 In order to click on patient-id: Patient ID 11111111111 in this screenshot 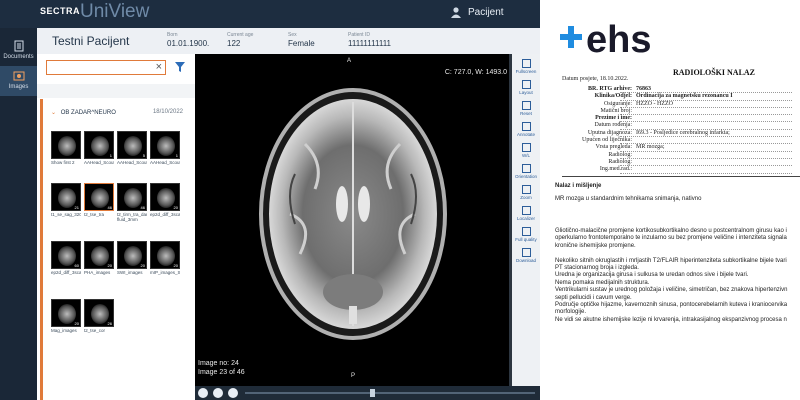, I will do `click(369, 40)`.